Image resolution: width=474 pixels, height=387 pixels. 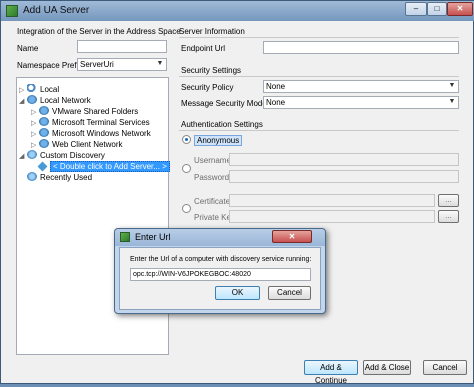 What do you see at coordinates (361, 102) in the screenshot?
I see `message-security-mode-select: None ▼` at bounding box center [361, 102].